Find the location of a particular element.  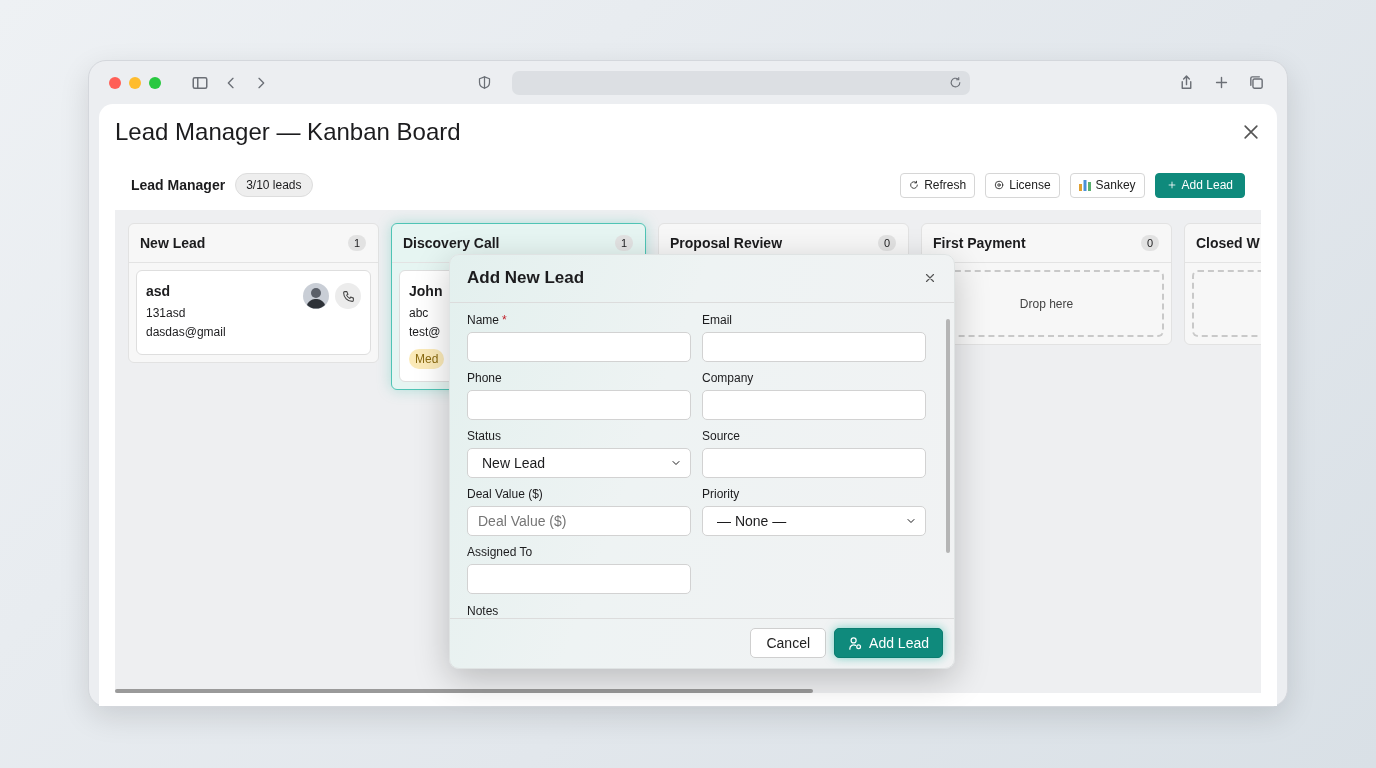

close-button is located at coordinates (1251, 132).